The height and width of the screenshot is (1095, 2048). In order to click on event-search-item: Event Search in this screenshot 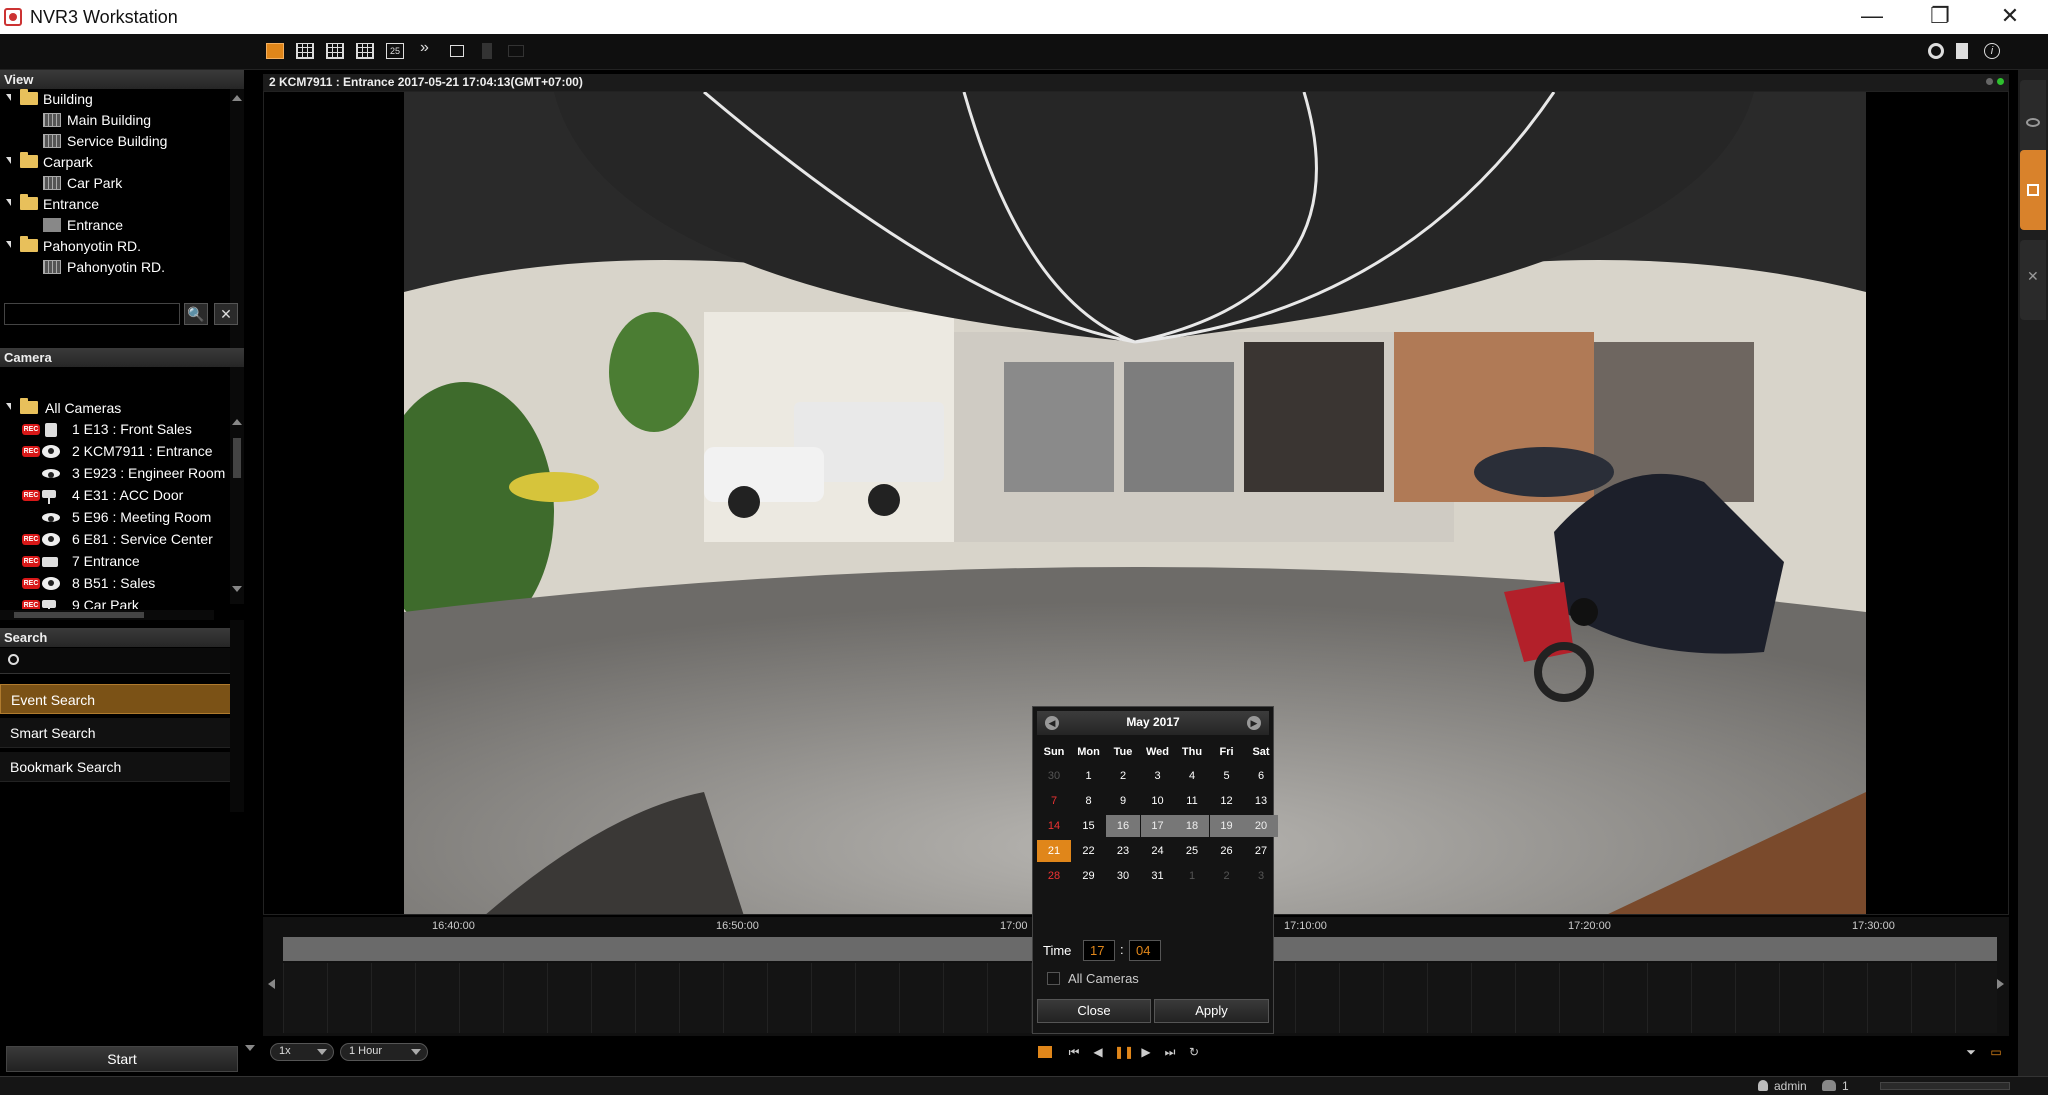, I will do `click(121, 699)`.